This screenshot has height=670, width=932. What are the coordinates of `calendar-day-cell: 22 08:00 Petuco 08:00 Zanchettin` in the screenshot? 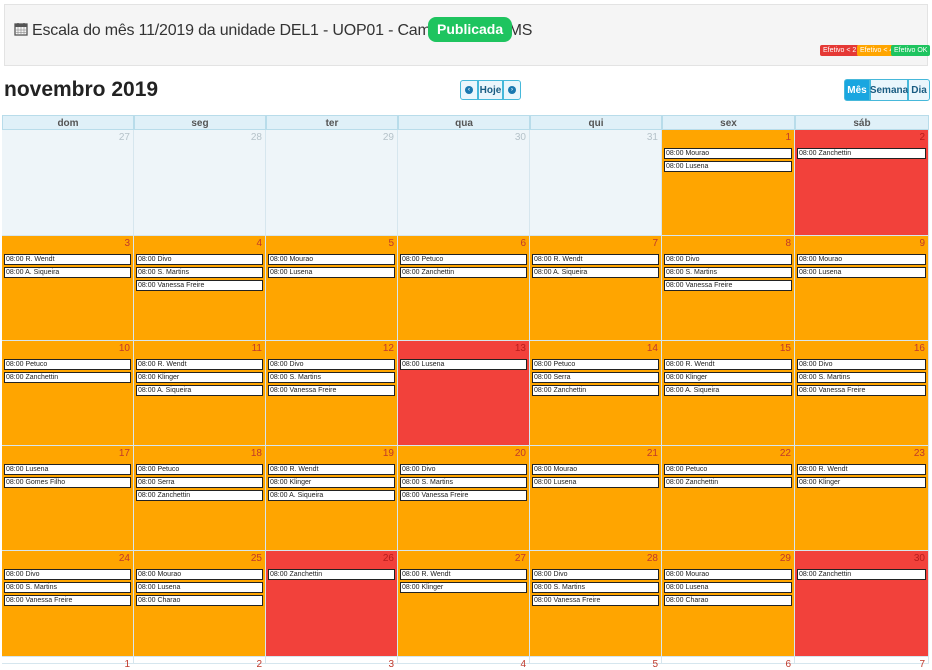 It's located at (728, 498).